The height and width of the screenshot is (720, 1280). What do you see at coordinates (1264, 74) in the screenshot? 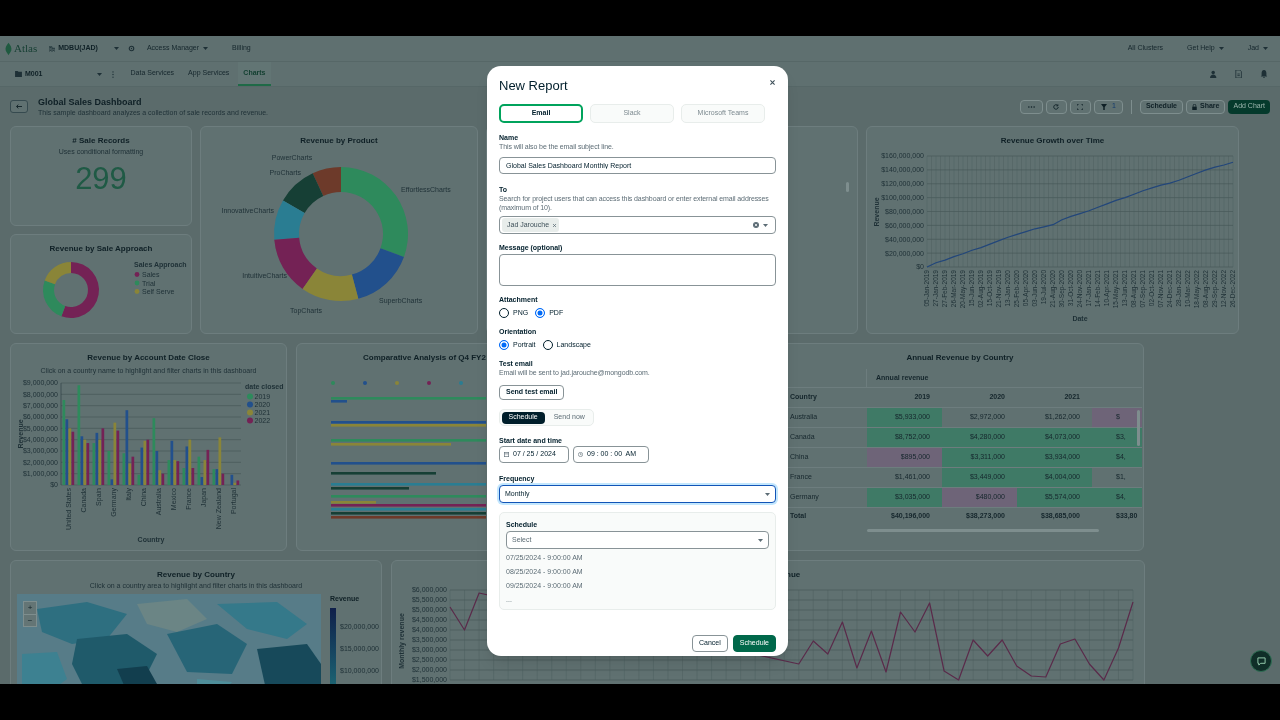
I see `bell-icon` at bounding box center [1264, 74].